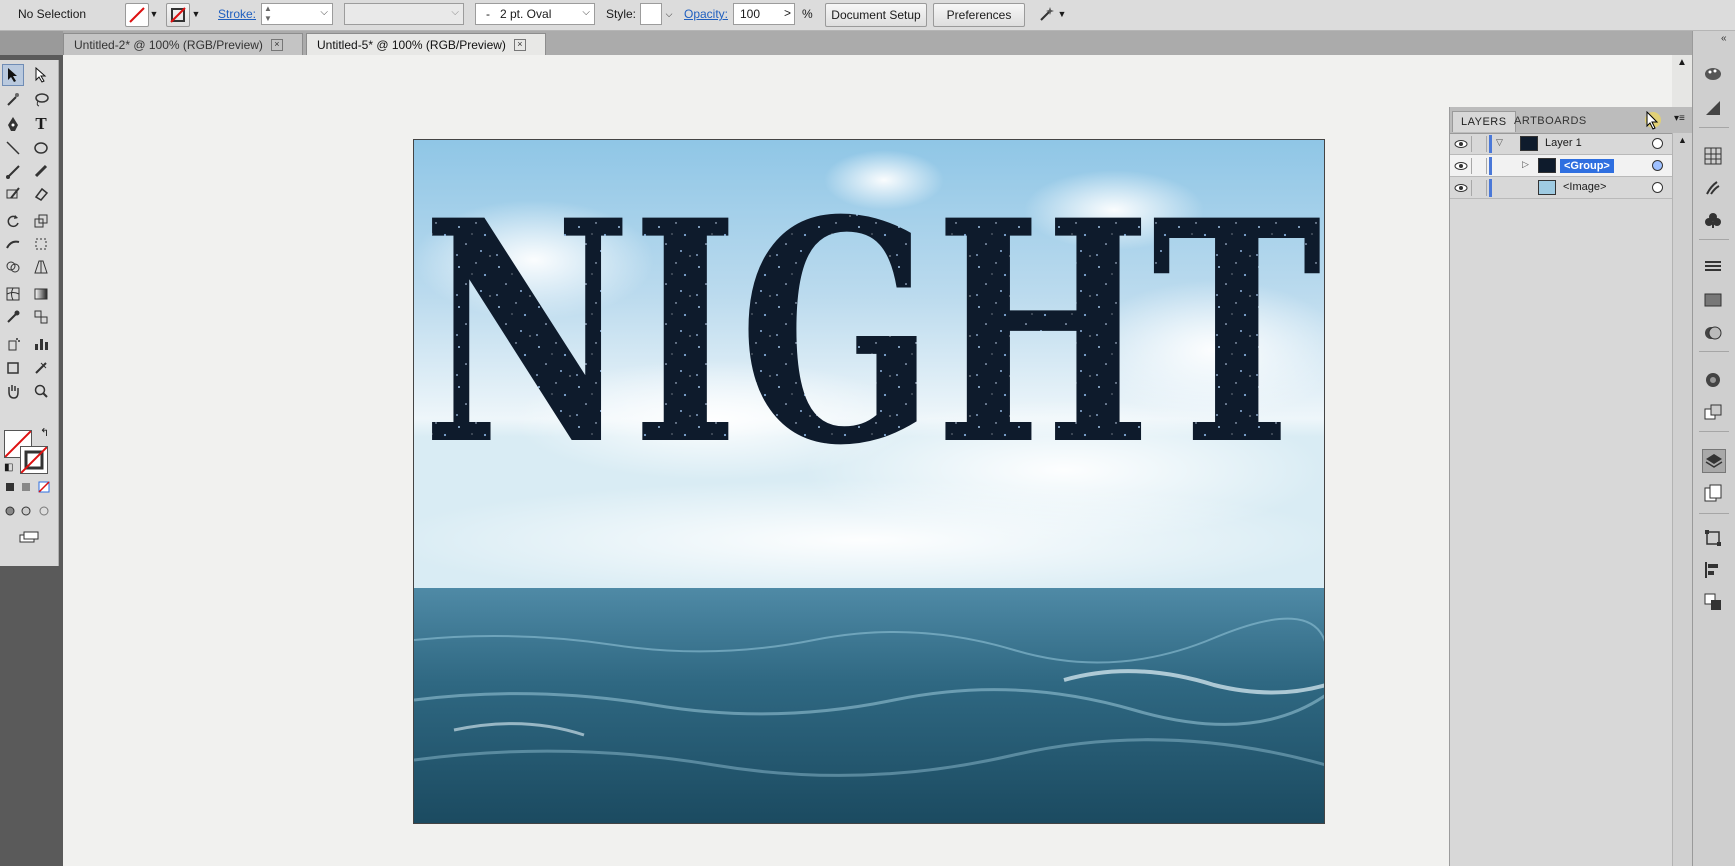 This screenshot has width=1735, height=866. What do you see at coordinates (13, 75) in the screenshot?
I see `selection-tool-icon` at bounding box center [13, 75].